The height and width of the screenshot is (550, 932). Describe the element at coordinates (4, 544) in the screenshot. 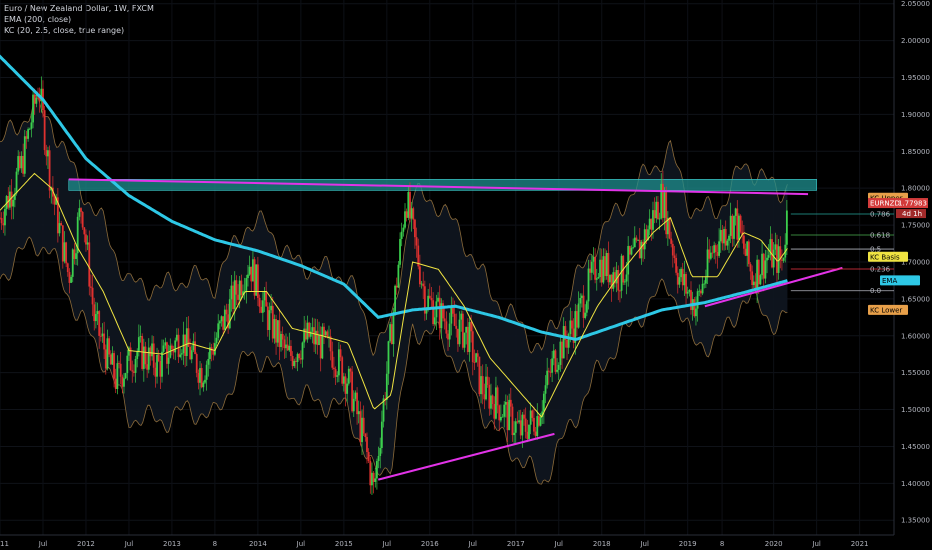

I see `x-tick-label: 2011` at that location.